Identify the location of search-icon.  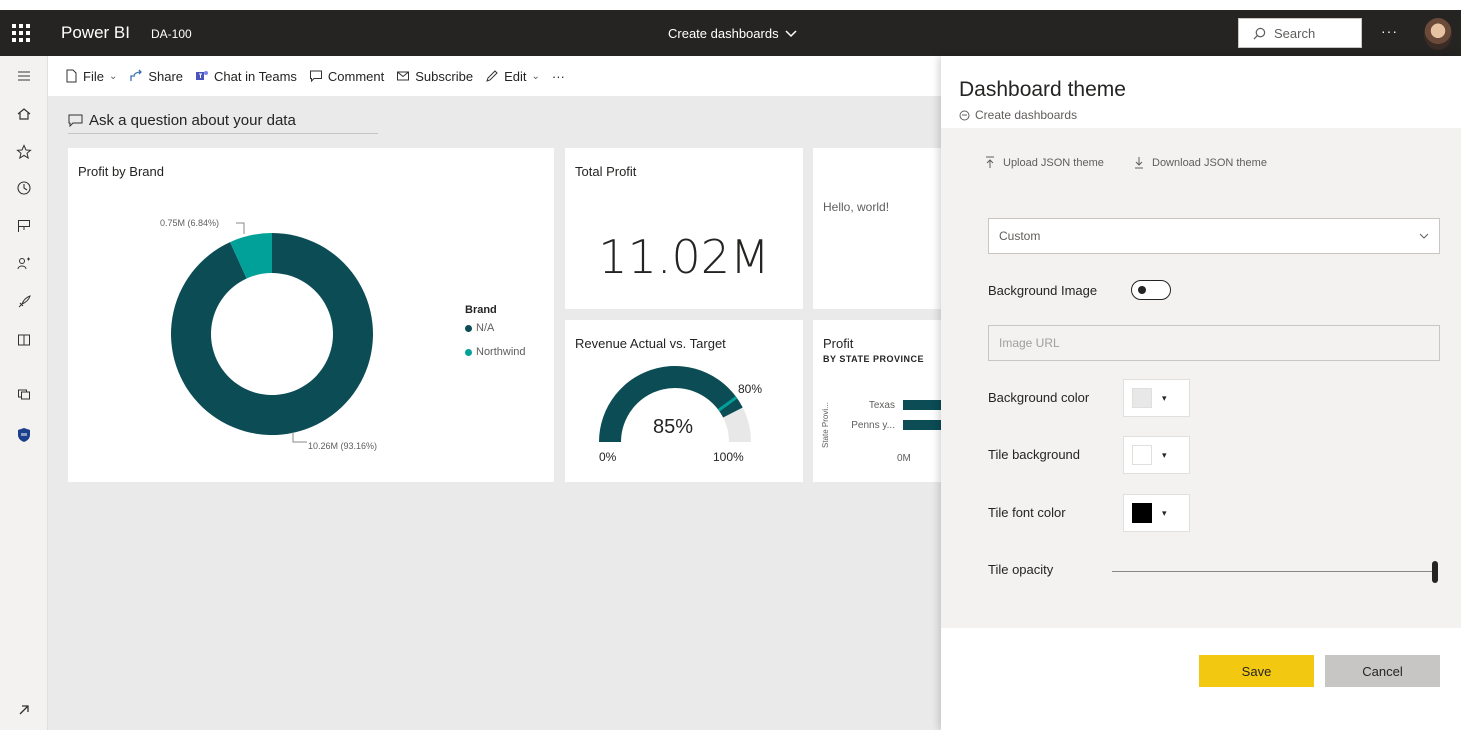
(1259, 33).